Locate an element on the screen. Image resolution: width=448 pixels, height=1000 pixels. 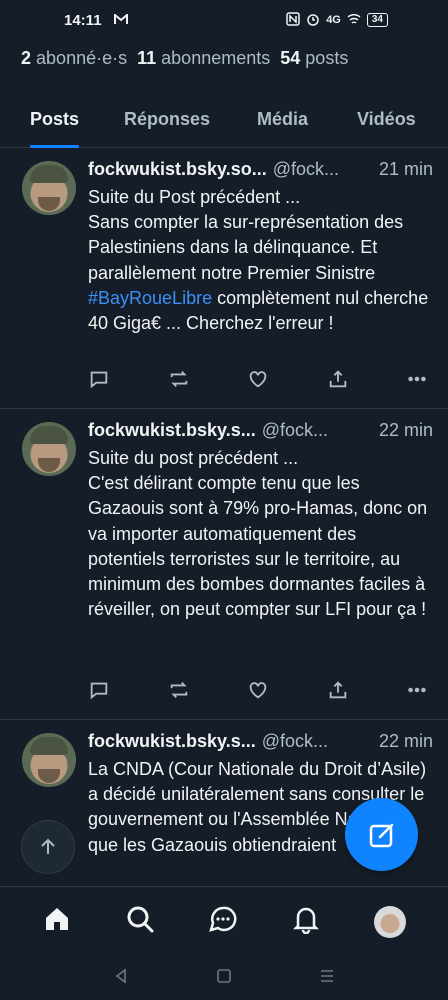
following-stat: 11 abonnements is located at coordinates (203, 58).